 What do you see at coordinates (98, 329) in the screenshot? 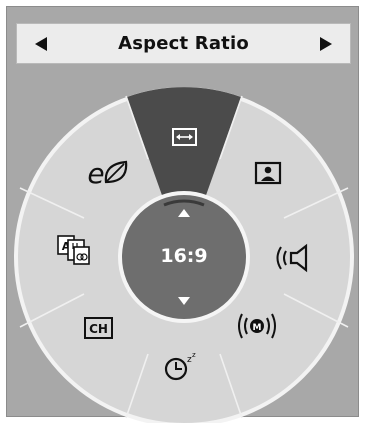
I see `svg-text: CH` at bounding box center [98, 329].